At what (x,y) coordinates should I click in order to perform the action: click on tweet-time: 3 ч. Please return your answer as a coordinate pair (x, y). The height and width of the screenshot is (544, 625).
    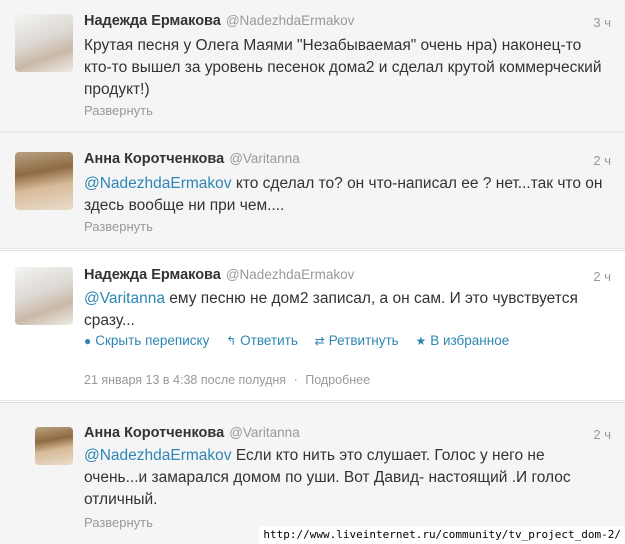
    Looking at the image, I should click on (602, 22).